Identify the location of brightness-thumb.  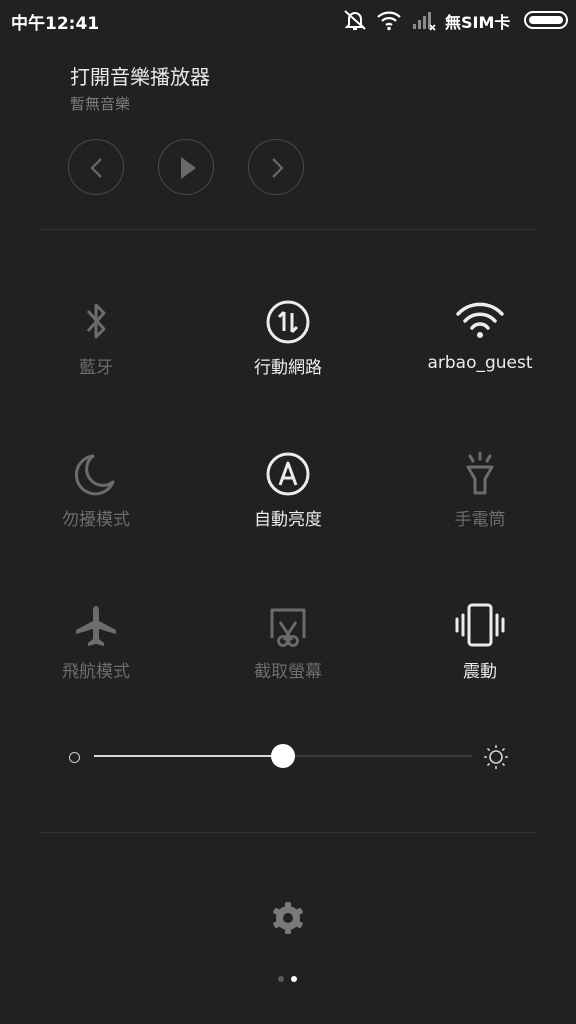
(283, 756).